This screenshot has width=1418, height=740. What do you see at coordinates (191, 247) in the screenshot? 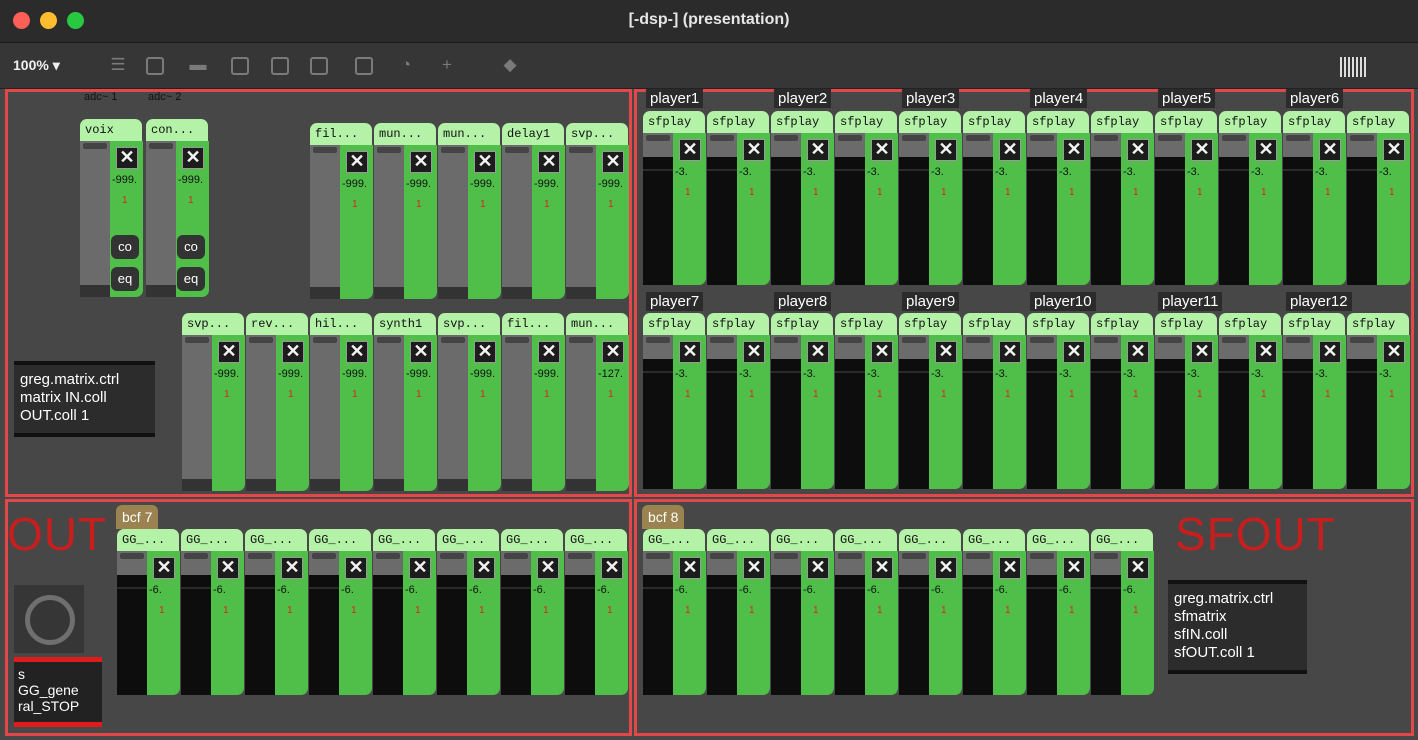
I see `co-button: co` at bounding box center [191, 247].